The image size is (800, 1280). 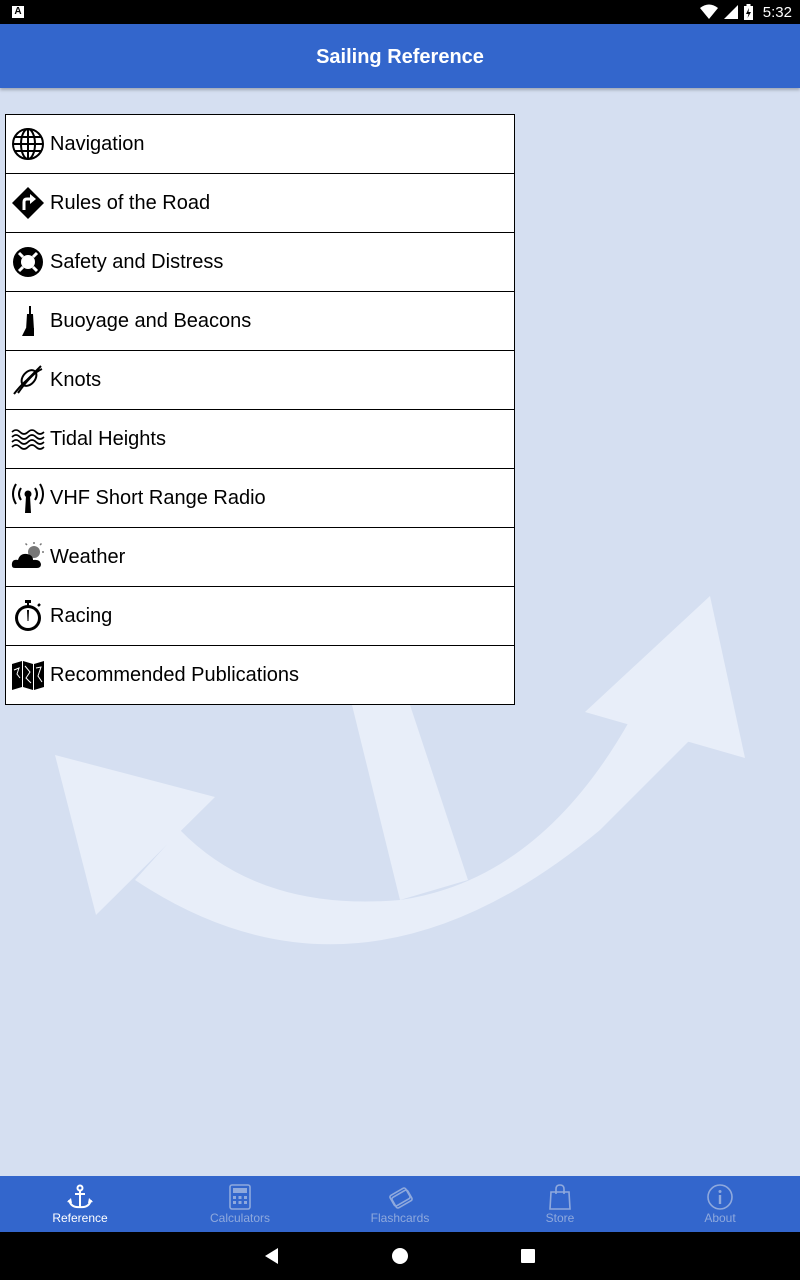 What do you see at coordinates (108, 438) in the screenshot?
I see `menu-item-label: Tidal Heights` at bounding box center [108, 438].